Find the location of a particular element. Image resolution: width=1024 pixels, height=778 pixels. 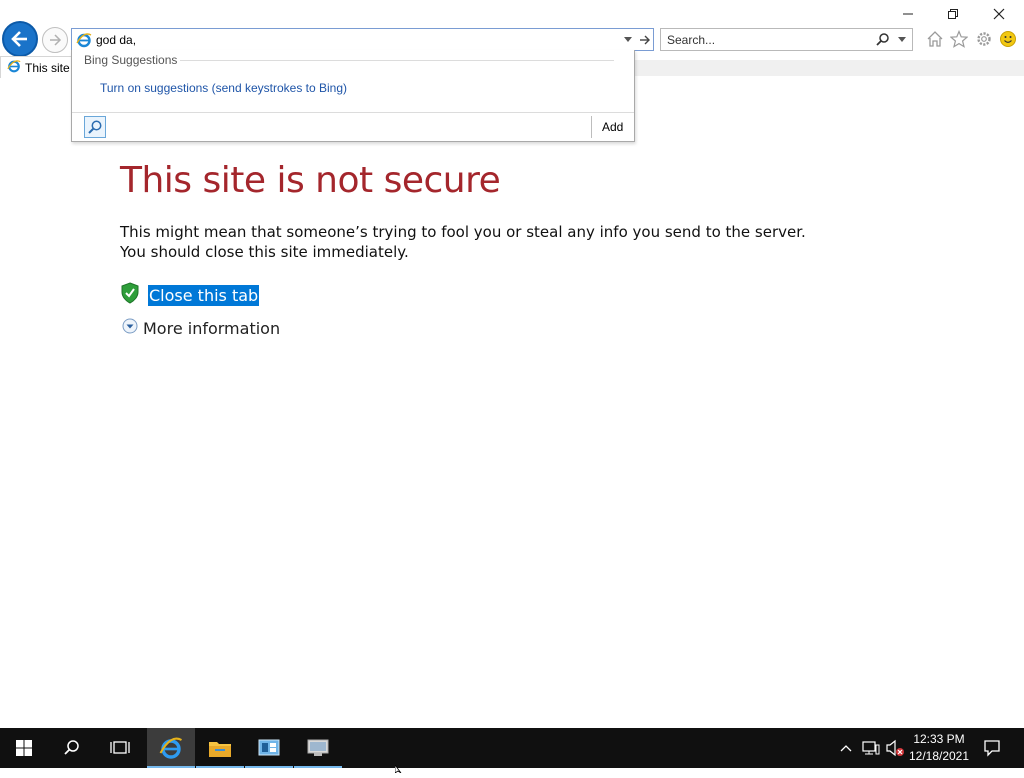

taskbar-search-button is located at coordinates (72, 748).